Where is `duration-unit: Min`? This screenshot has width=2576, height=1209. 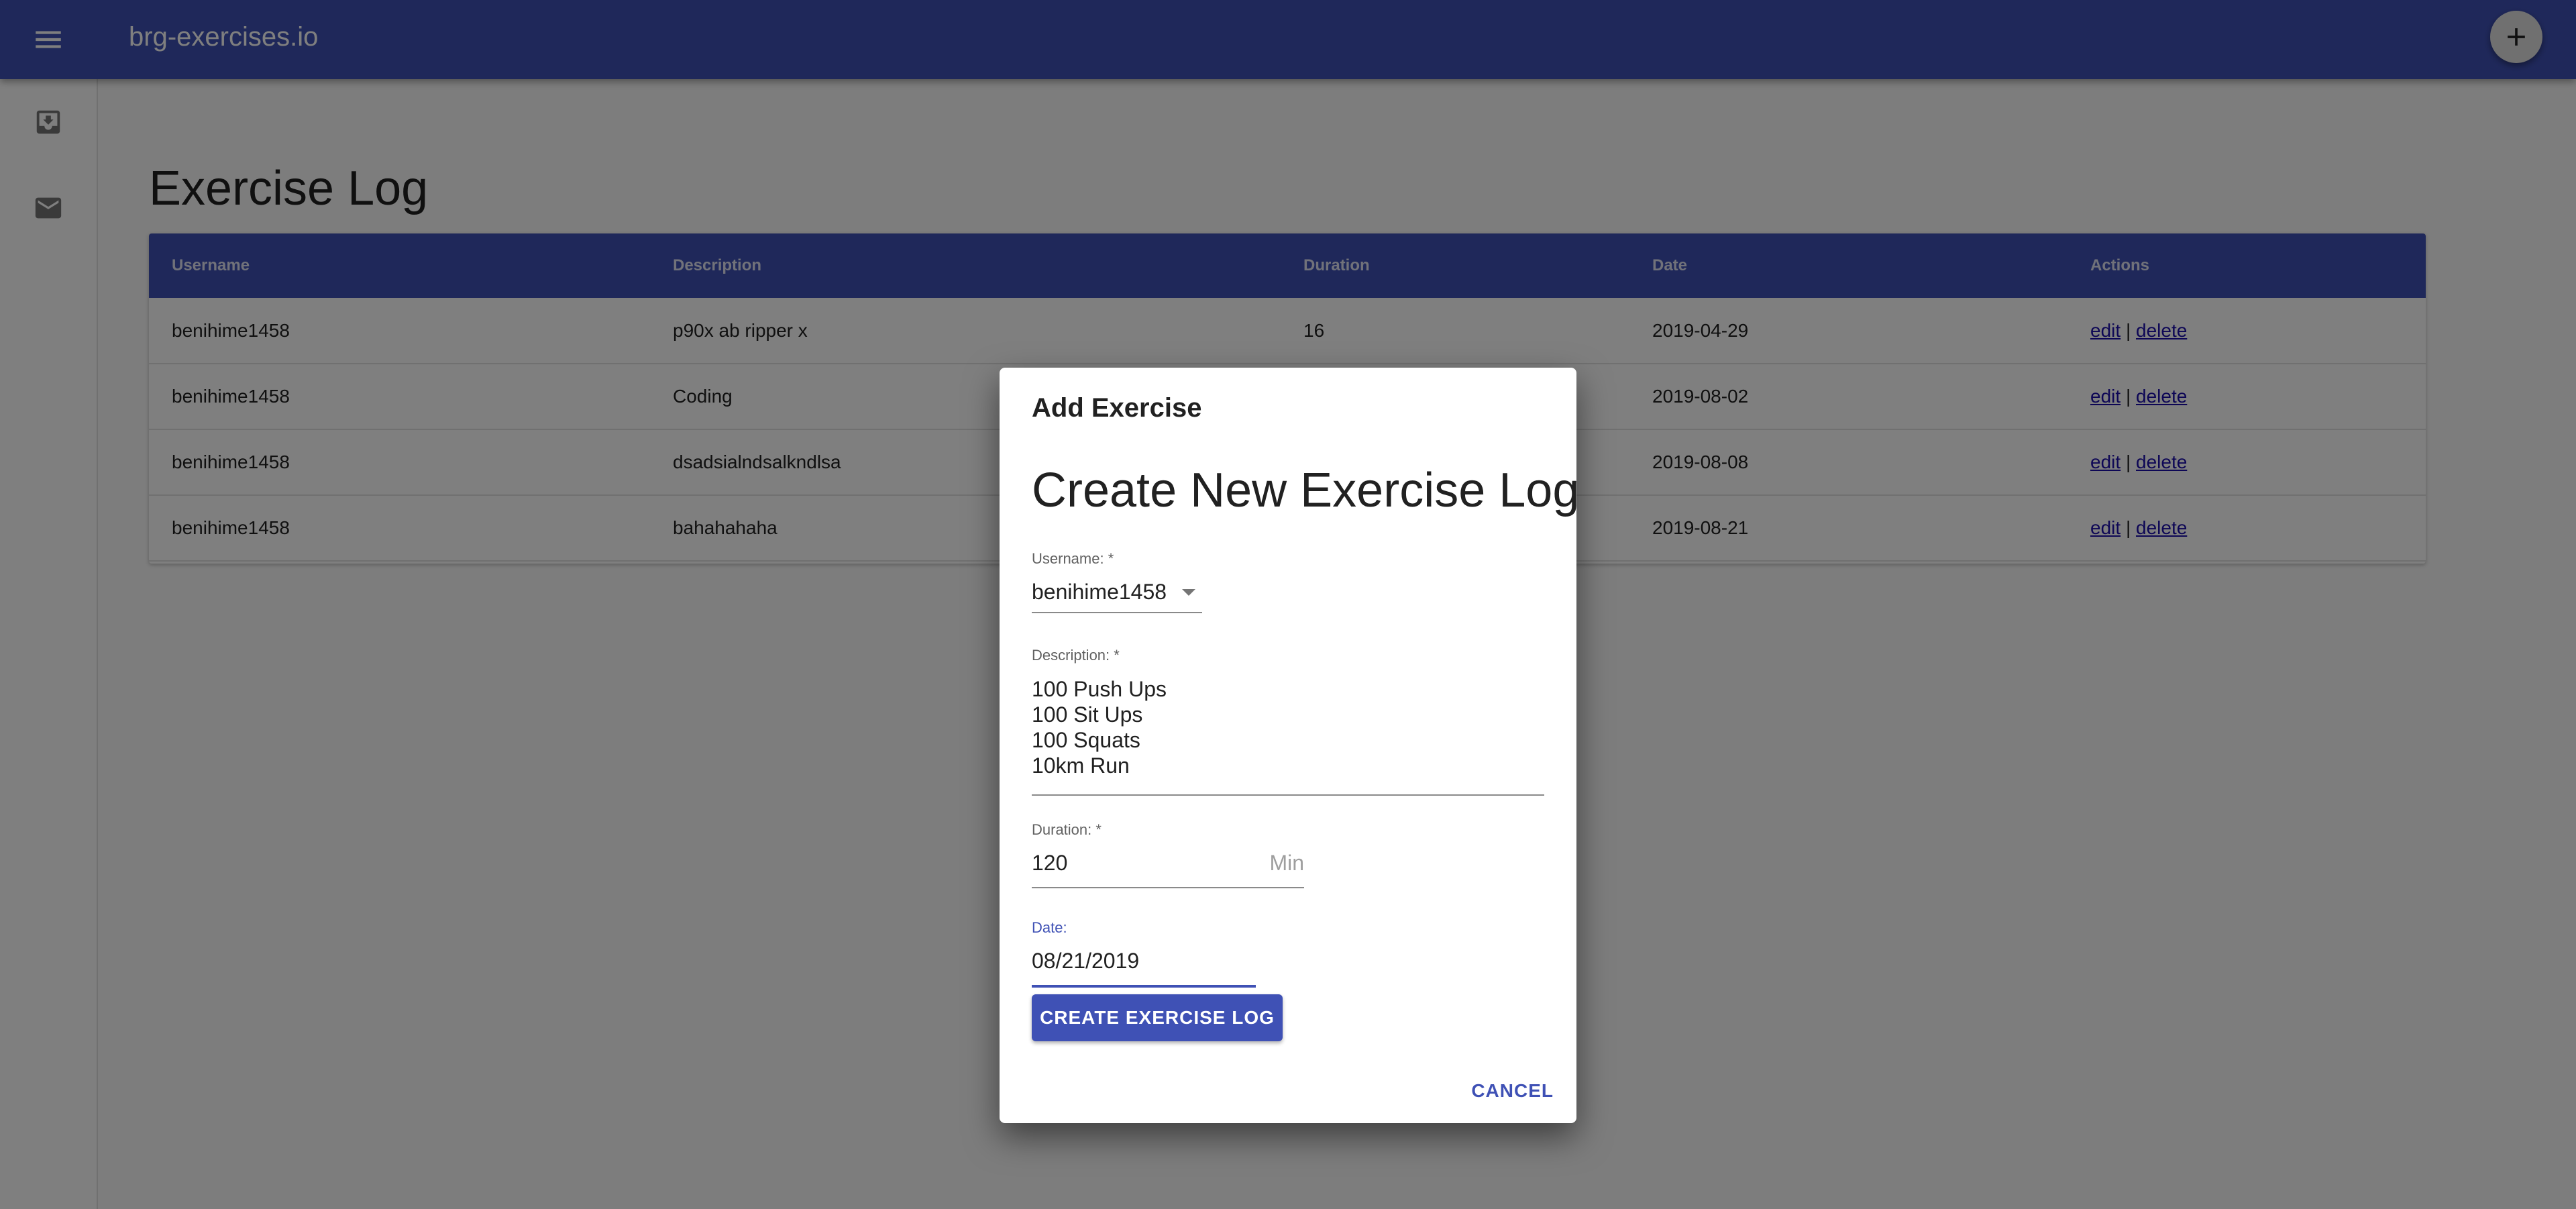 duration-unit: Min is located at coordinates (1286, 863).